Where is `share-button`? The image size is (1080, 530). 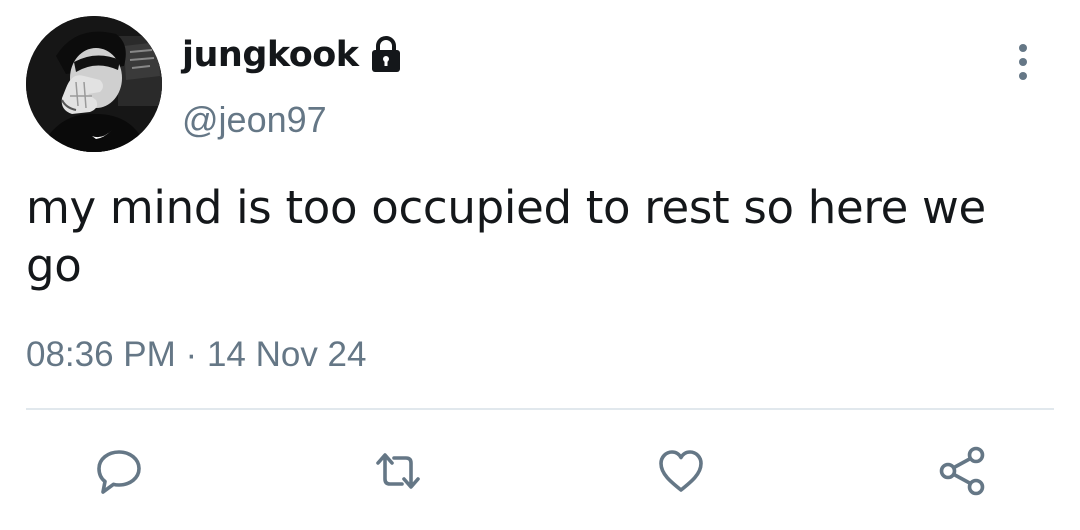 share-button is located at coordinates (962, 471).